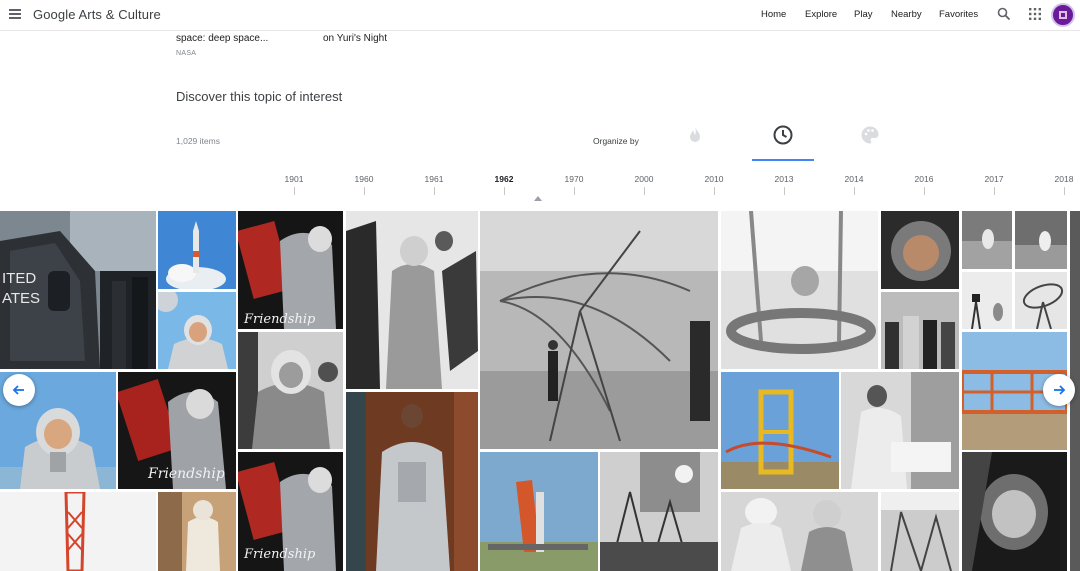 The image size is (1080, 571). What do you see at coordinates (186, 53) in the screenshot?
I see `carousel-card-source: NASA` at bounding box center [186, 53].